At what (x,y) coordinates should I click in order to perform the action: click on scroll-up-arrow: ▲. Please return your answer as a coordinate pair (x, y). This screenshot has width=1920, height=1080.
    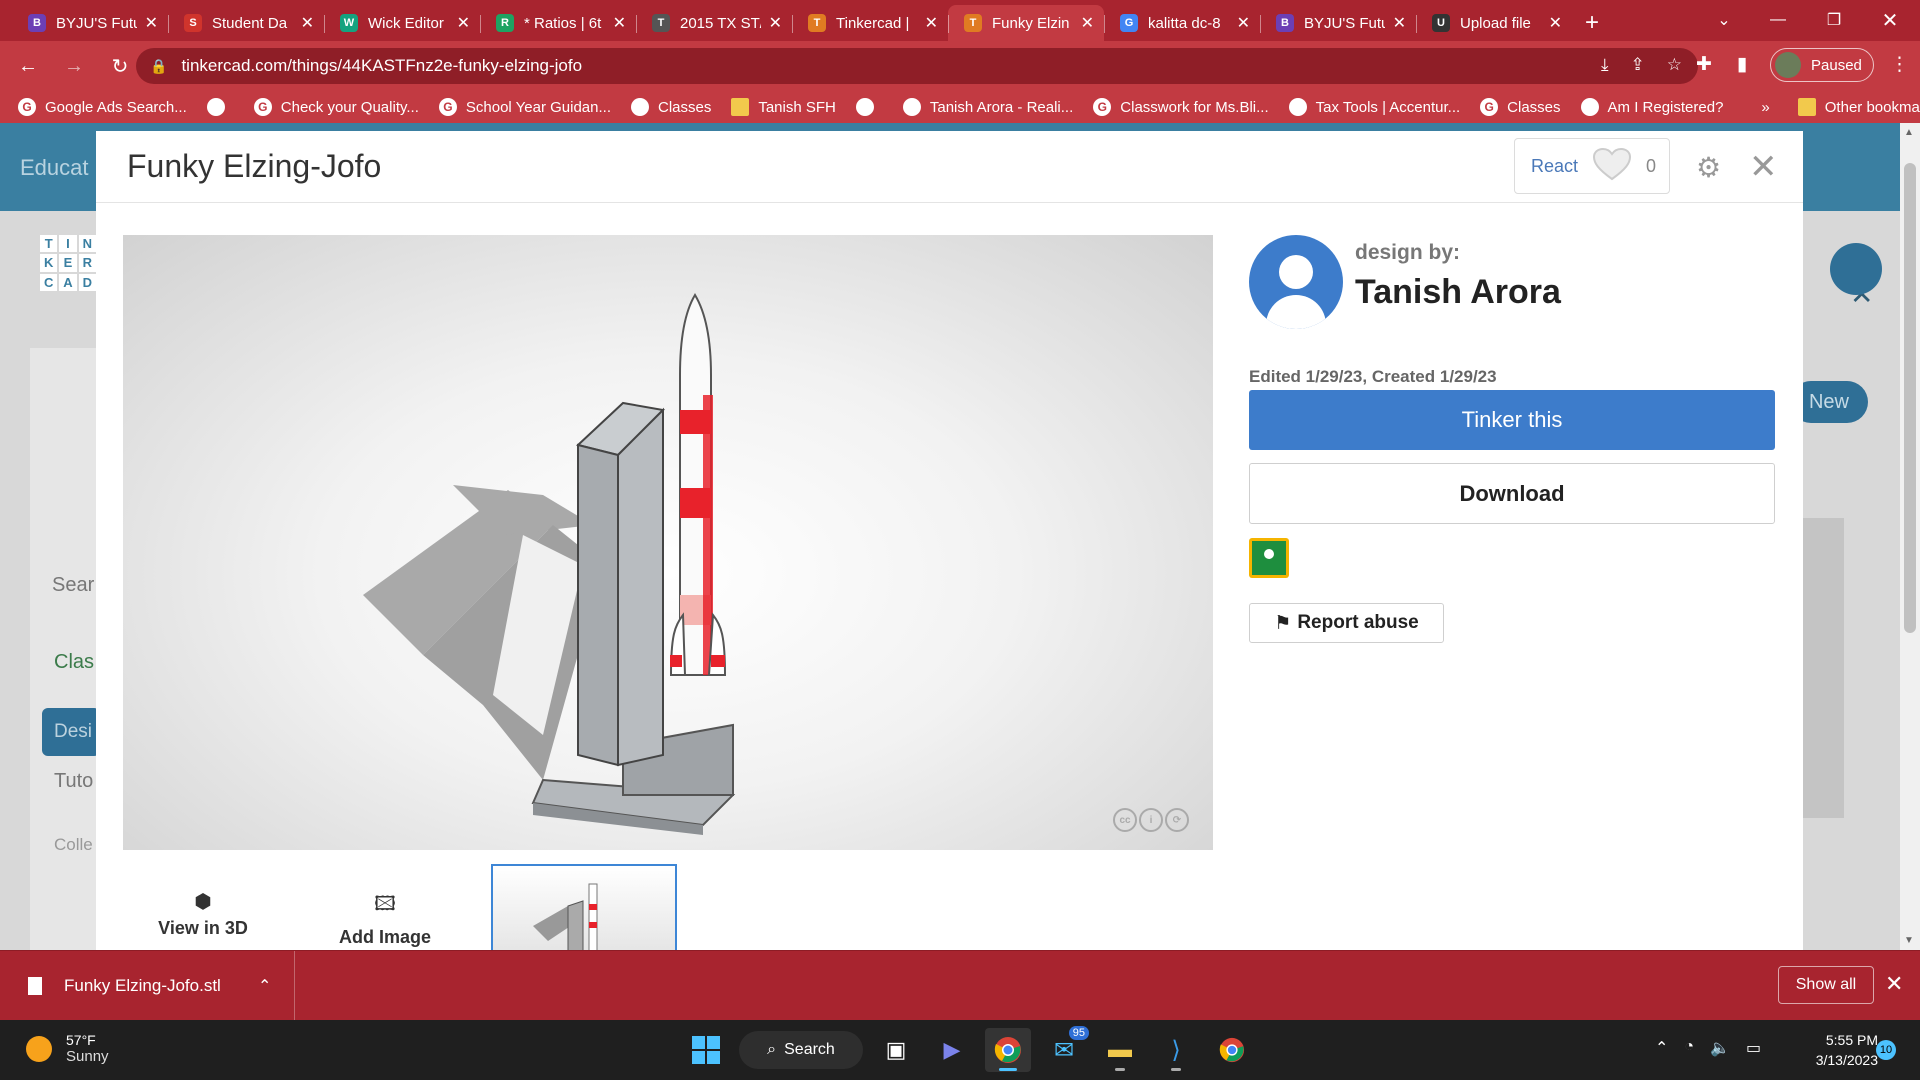
    Looking at the image, I should click on (1909, 132).